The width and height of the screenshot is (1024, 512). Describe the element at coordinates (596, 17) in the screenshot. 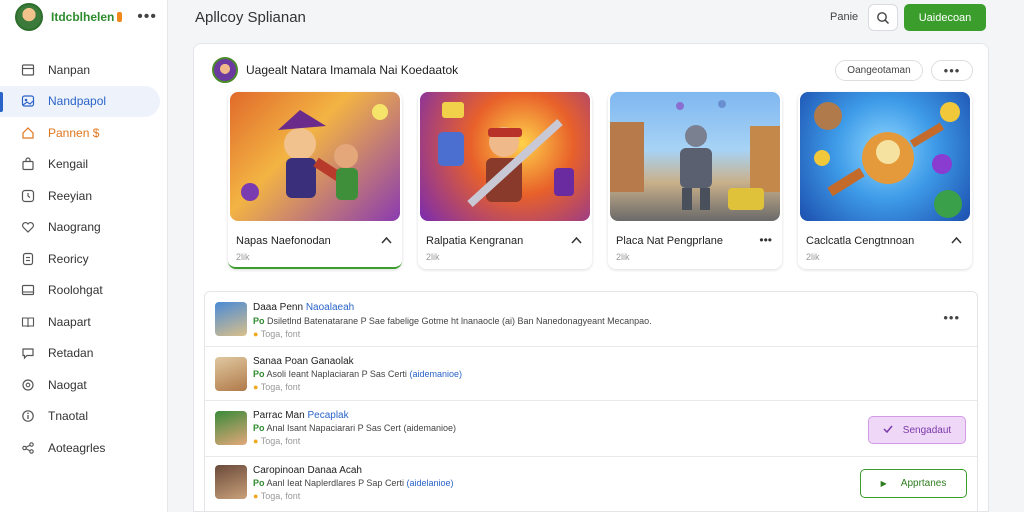

I see `top-header: Apllcoy Splianan Panie Uaidecoan` at that location.